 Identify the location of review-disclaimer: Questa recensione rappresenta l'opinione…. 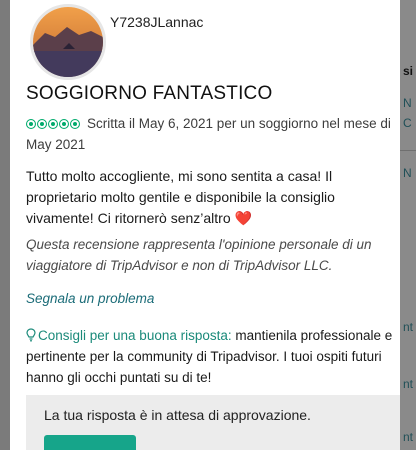
(199, 255).